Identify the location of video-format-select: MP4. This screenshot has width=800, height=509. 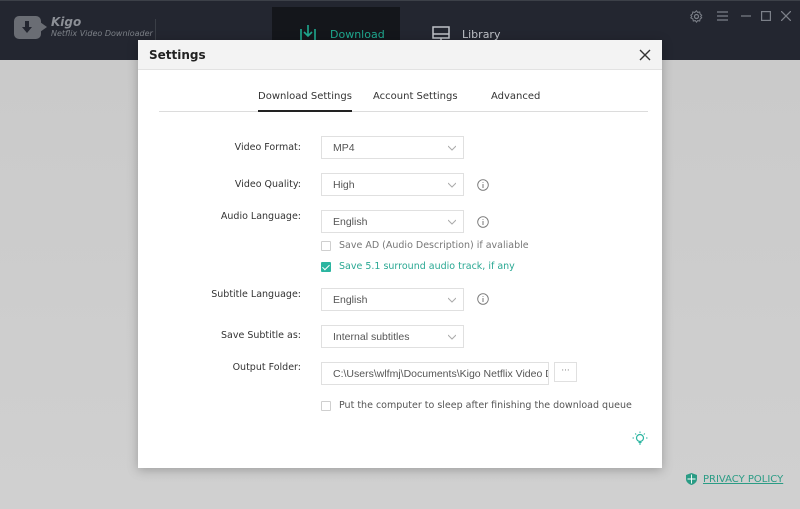
(392, 147).